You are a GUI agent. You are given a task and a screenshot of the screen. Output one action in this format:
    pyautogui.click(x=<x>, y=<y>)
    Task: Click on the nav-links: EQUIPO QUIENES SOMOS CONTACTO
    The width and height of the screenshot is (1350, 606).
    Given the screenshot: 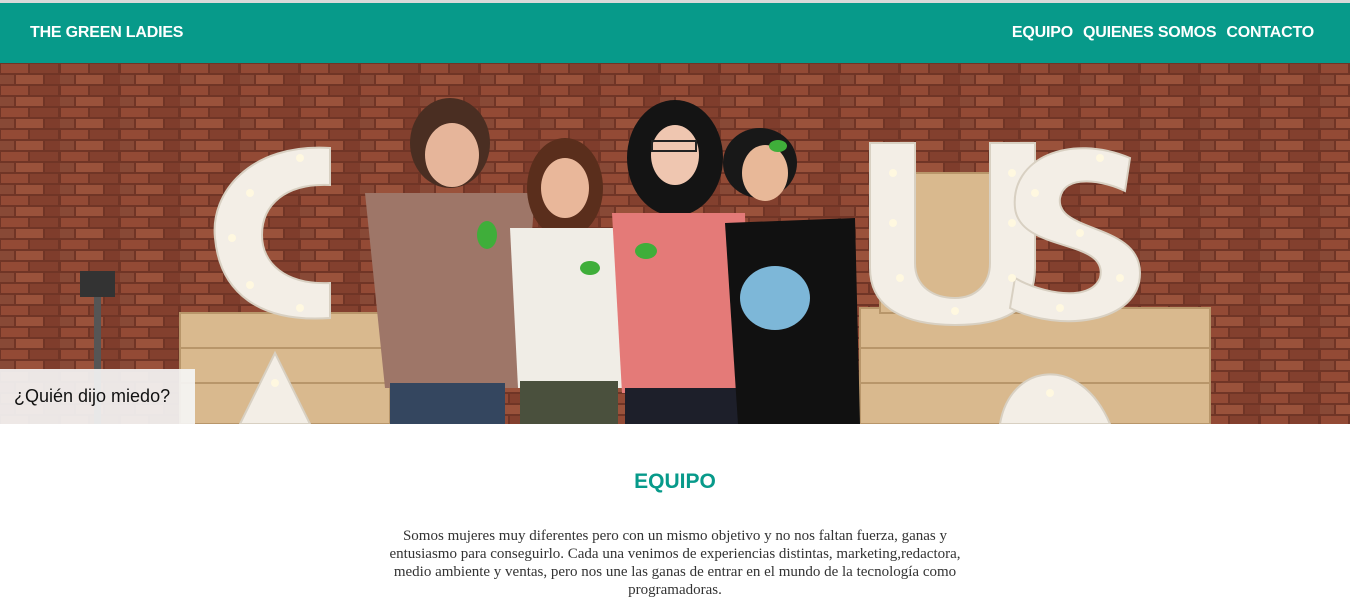 What is the action you would take?
    pyautogui.click(x=1163, y=33)
    